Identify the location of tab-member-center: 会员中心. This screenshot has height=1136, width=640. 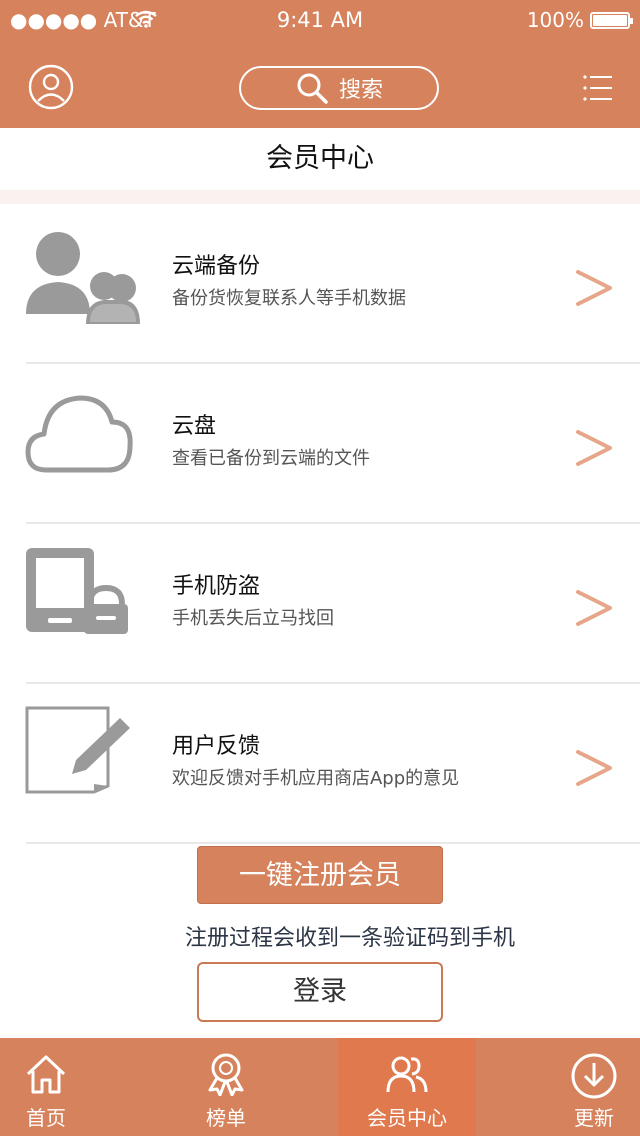
(407, 1087).